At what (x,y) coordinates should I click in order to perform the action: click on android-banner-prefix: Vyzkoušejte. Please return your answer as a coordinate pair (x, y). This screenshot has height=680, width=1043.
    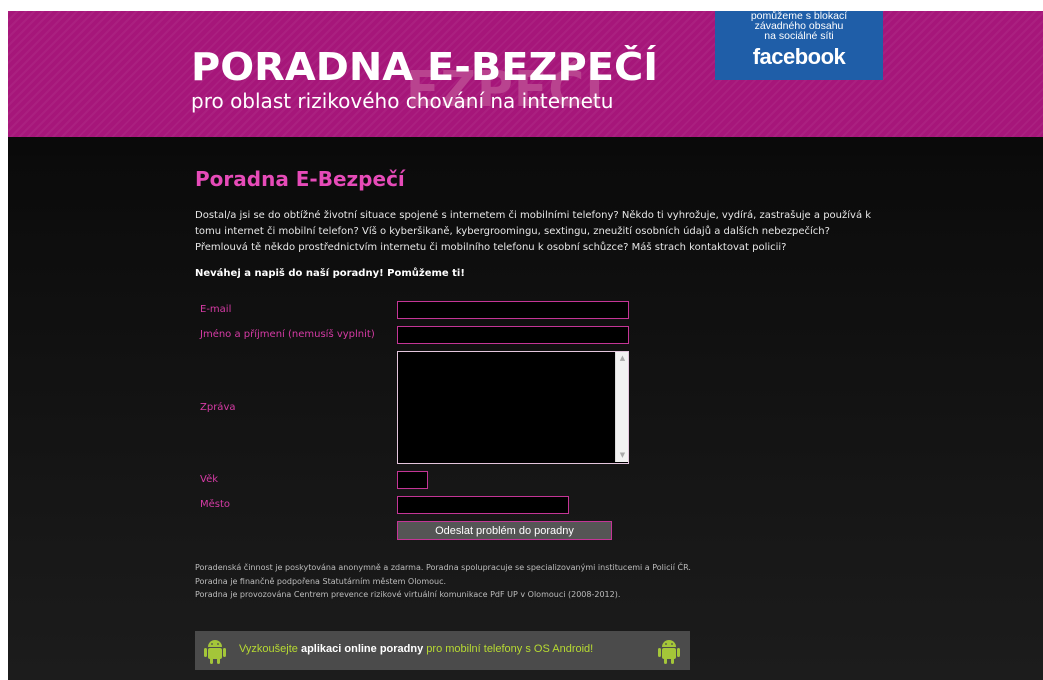
    Looking at the image, I should click on (270, 649).